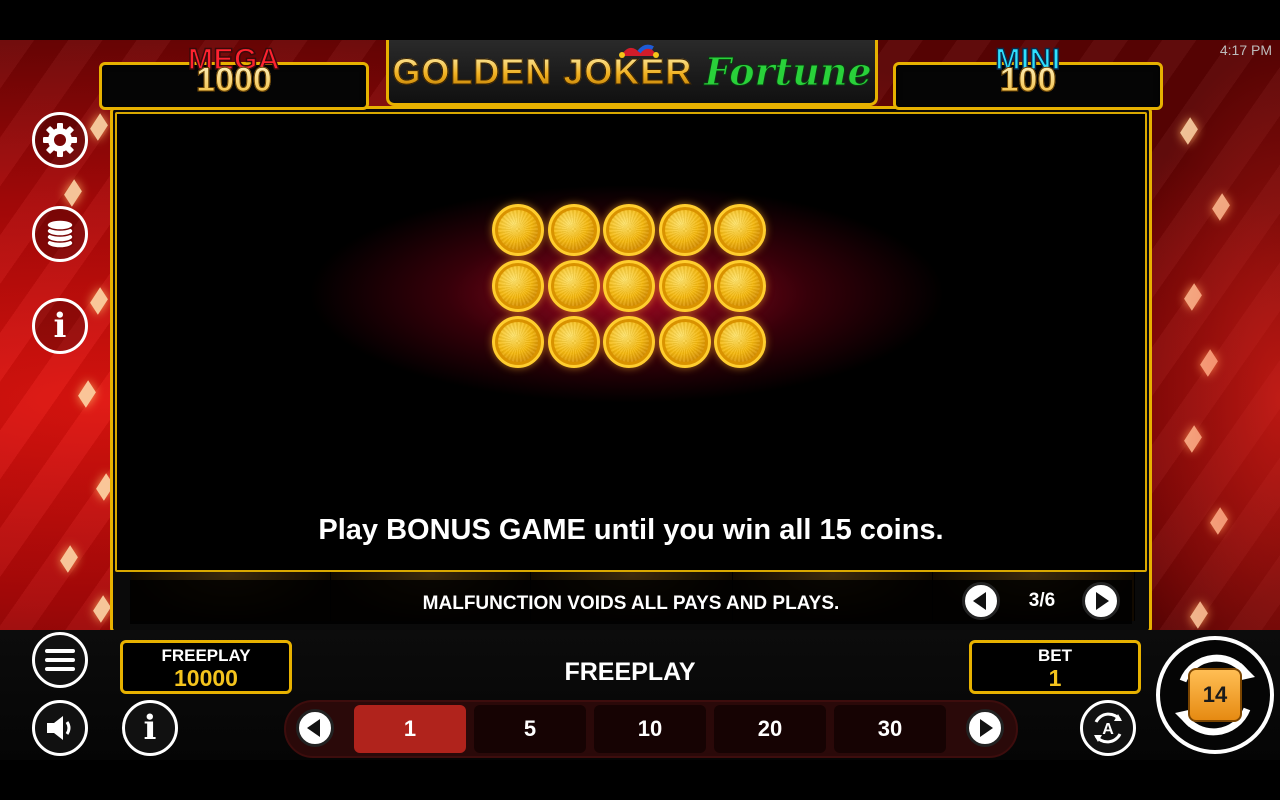 Image resolution: width=1280 pixels, height=800 pixels. Describe the element at coordinates (234, 80) in the screenshot. I see `mega-jackpot-value: 1000` at that location.